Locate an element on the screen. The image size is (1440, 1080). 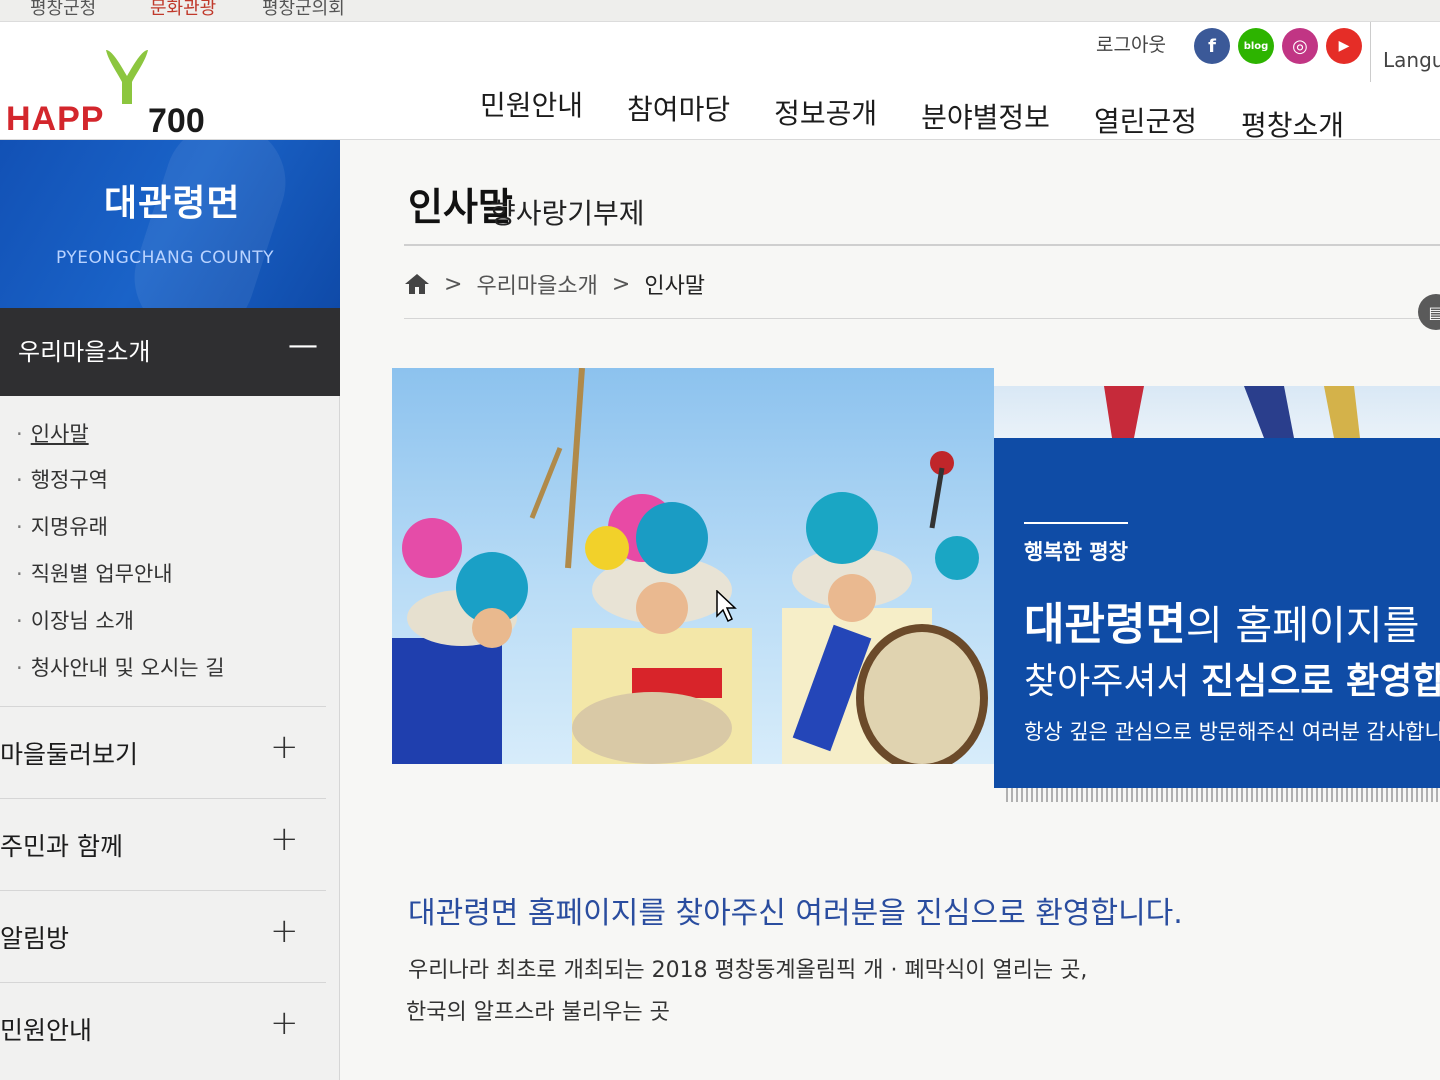
top-link-council: 평창군의회 is located at coordinates (303, 10).